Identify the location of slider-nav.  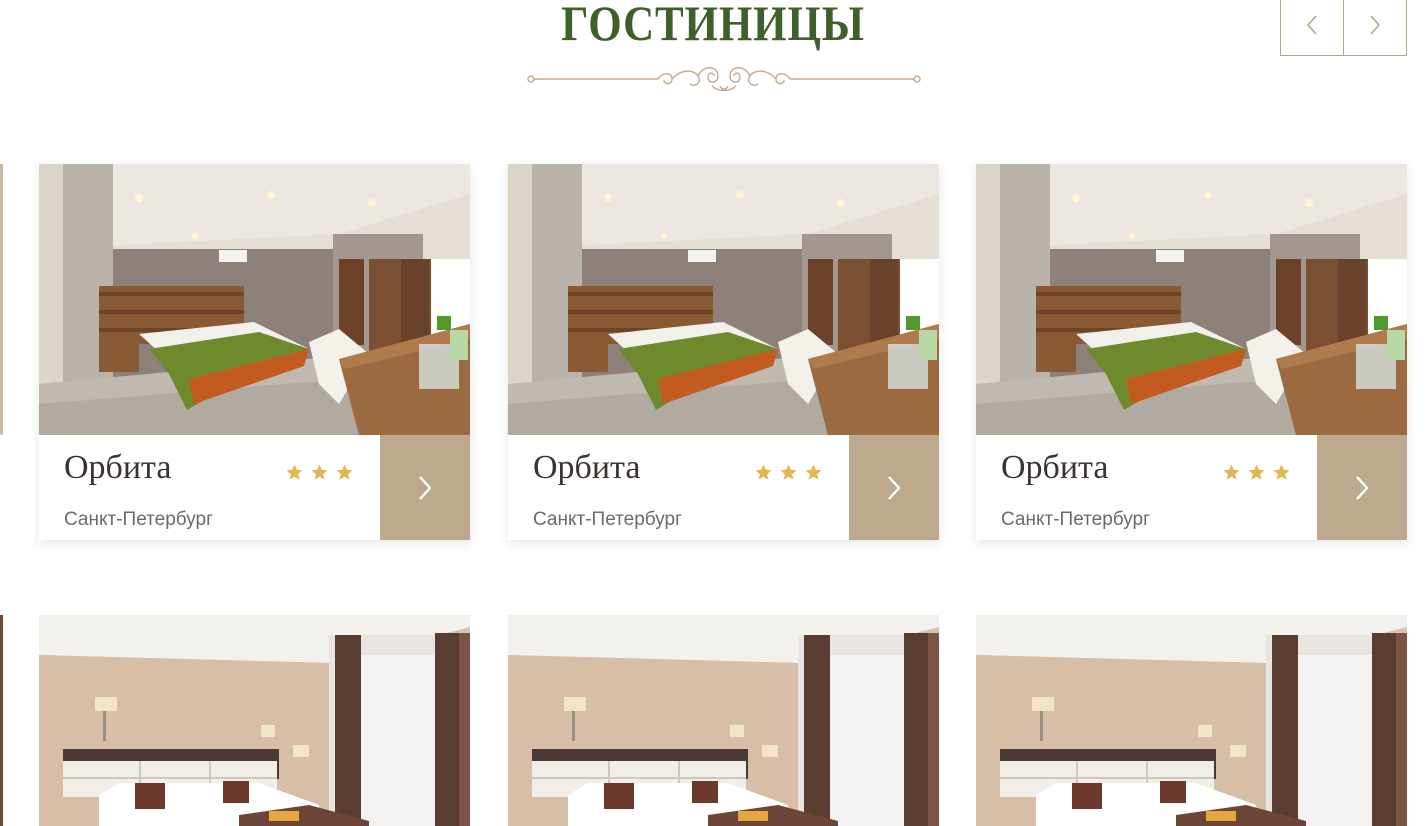
(1343, 28).